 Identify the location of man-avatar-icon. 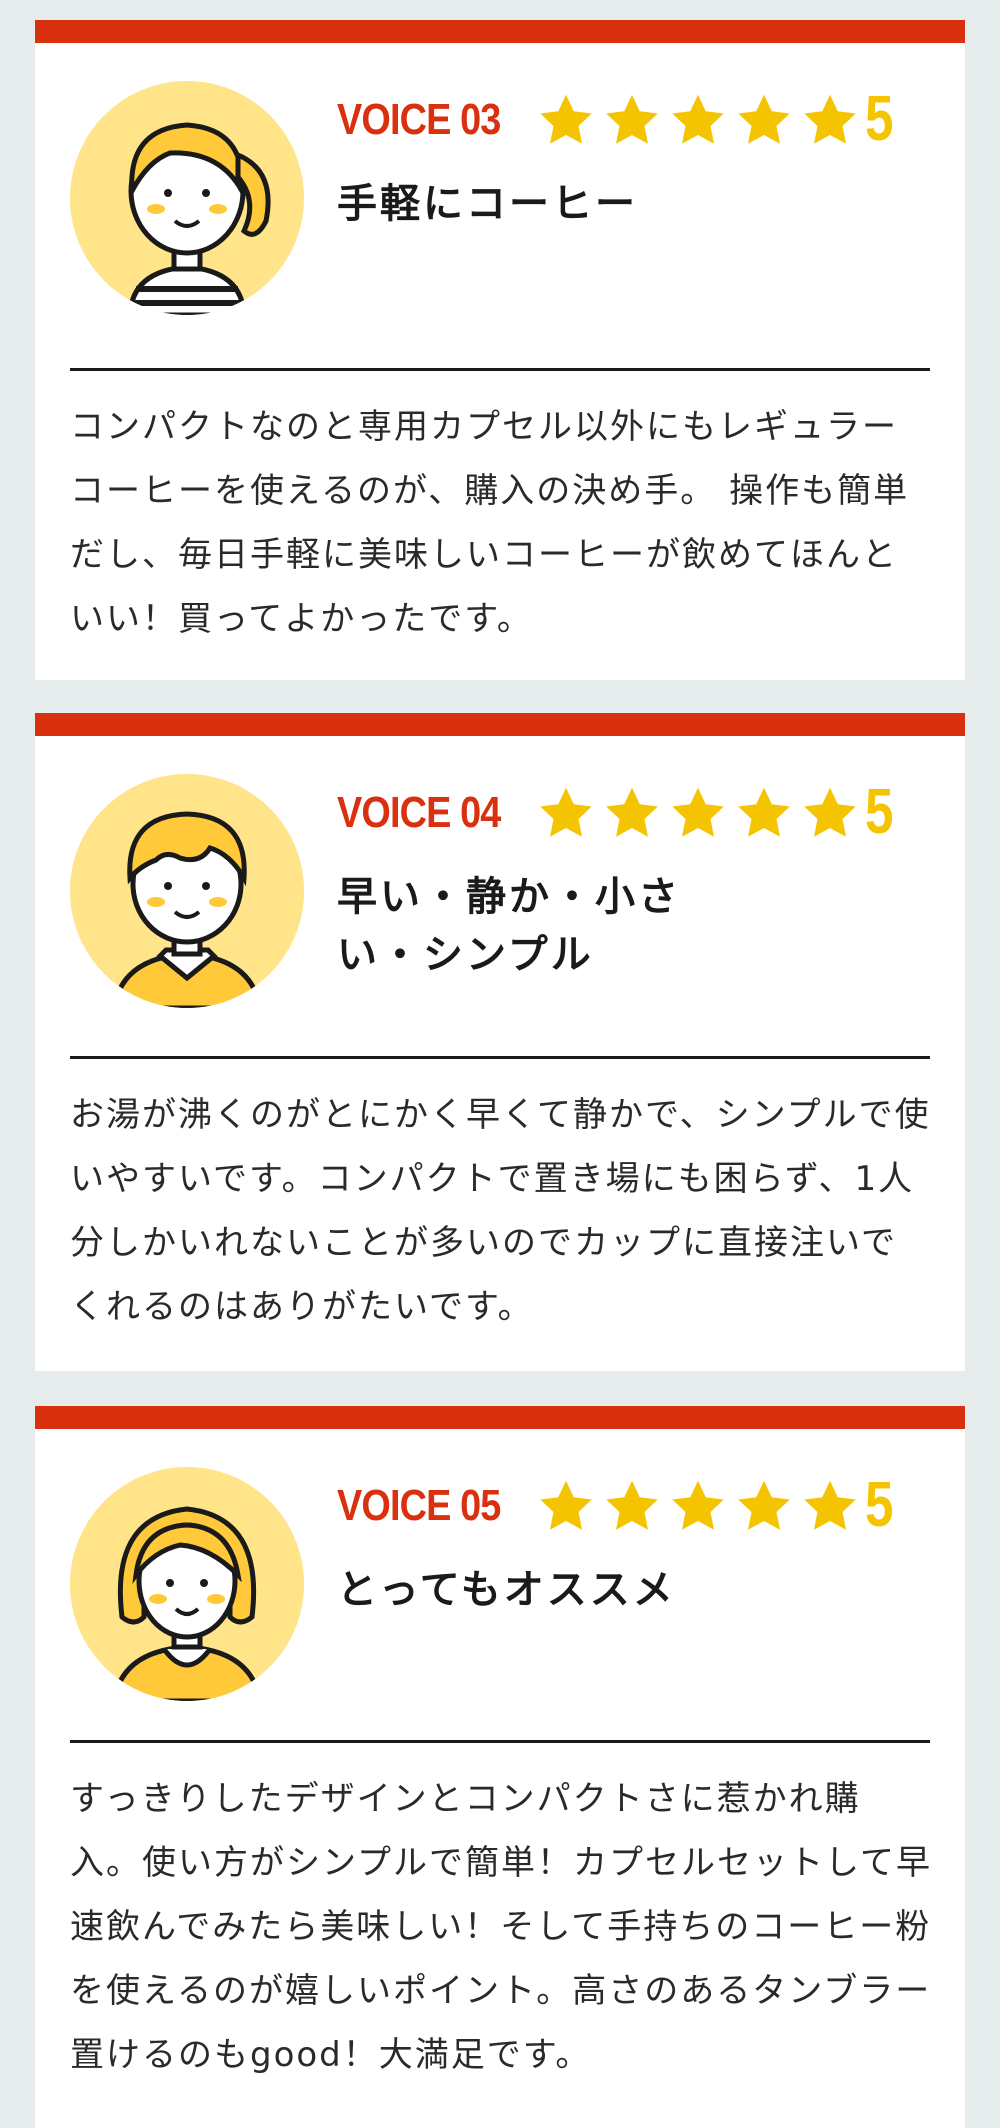
(187, 891).